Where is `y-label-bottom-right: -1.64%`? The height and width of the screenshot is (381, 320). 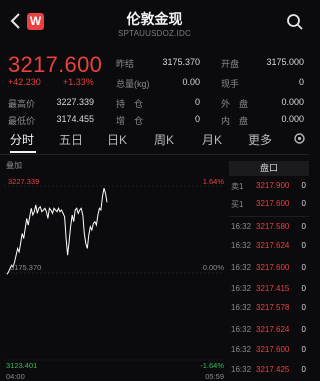 y-label-bottom-right: -1.64% is located at coordinates (212, 365).